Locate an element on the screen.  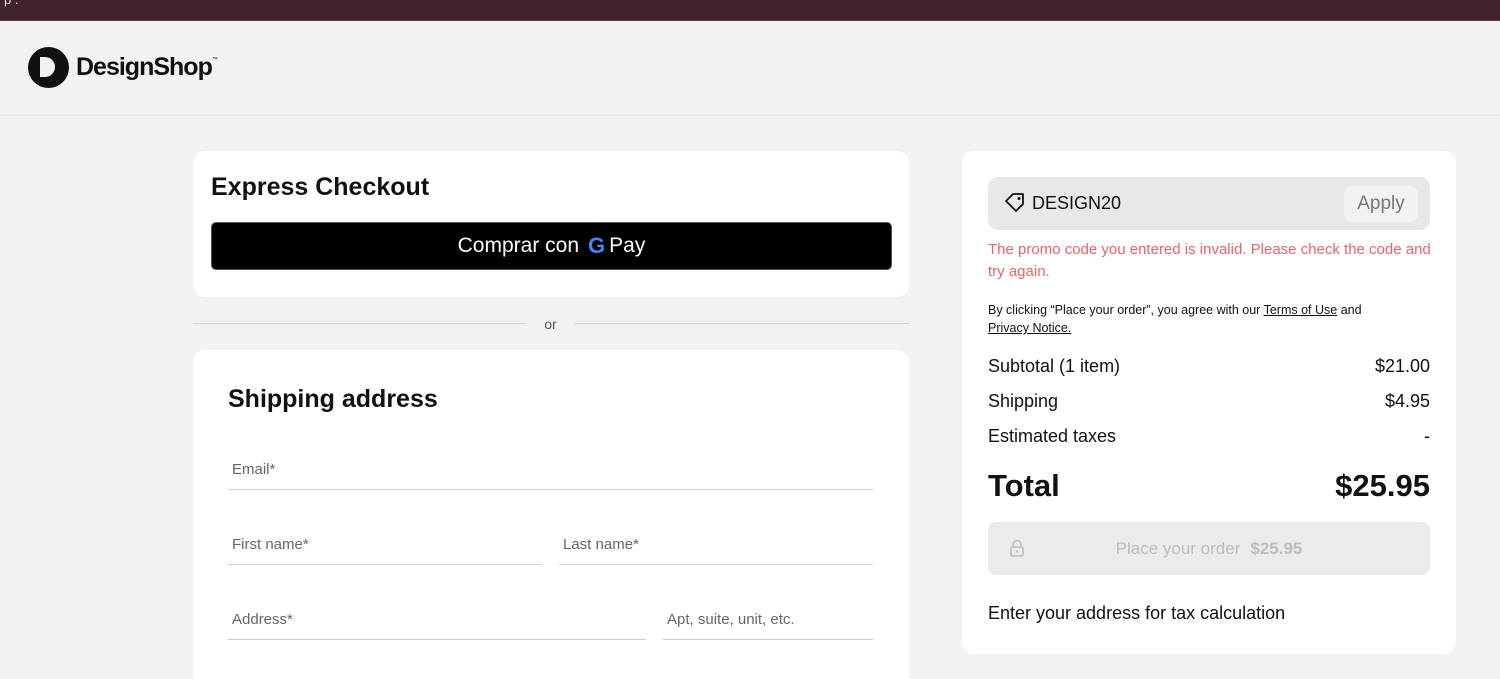
terms-of-use-link: Terms of Use is located at coordinates (1301, 310).